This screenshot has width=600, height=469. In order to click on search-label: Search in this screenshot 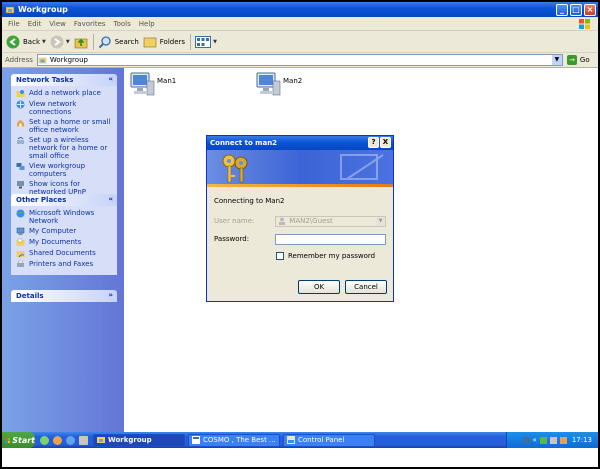, I will do `click(126, 41)`.